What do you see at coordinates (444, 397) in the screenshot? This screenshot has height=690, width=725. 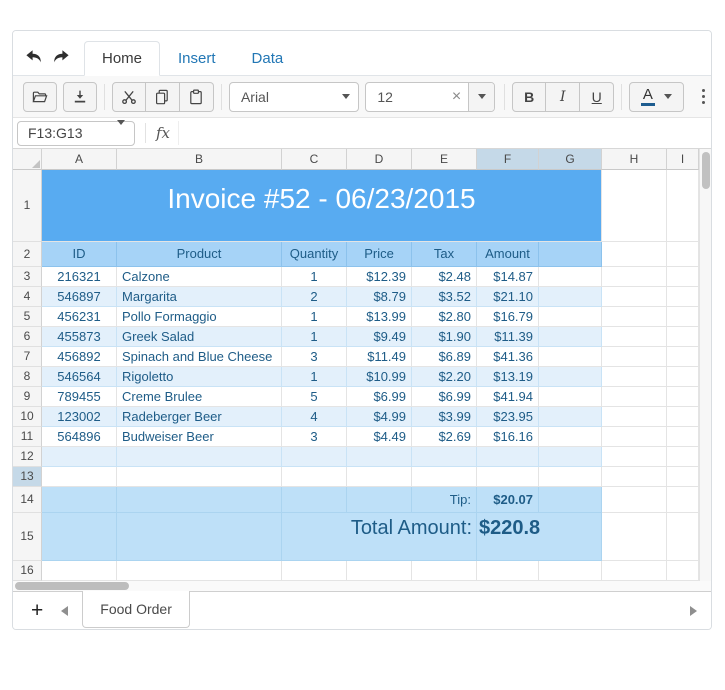 I see `cell-E9: $6.99` at bounding box center [444, 397].